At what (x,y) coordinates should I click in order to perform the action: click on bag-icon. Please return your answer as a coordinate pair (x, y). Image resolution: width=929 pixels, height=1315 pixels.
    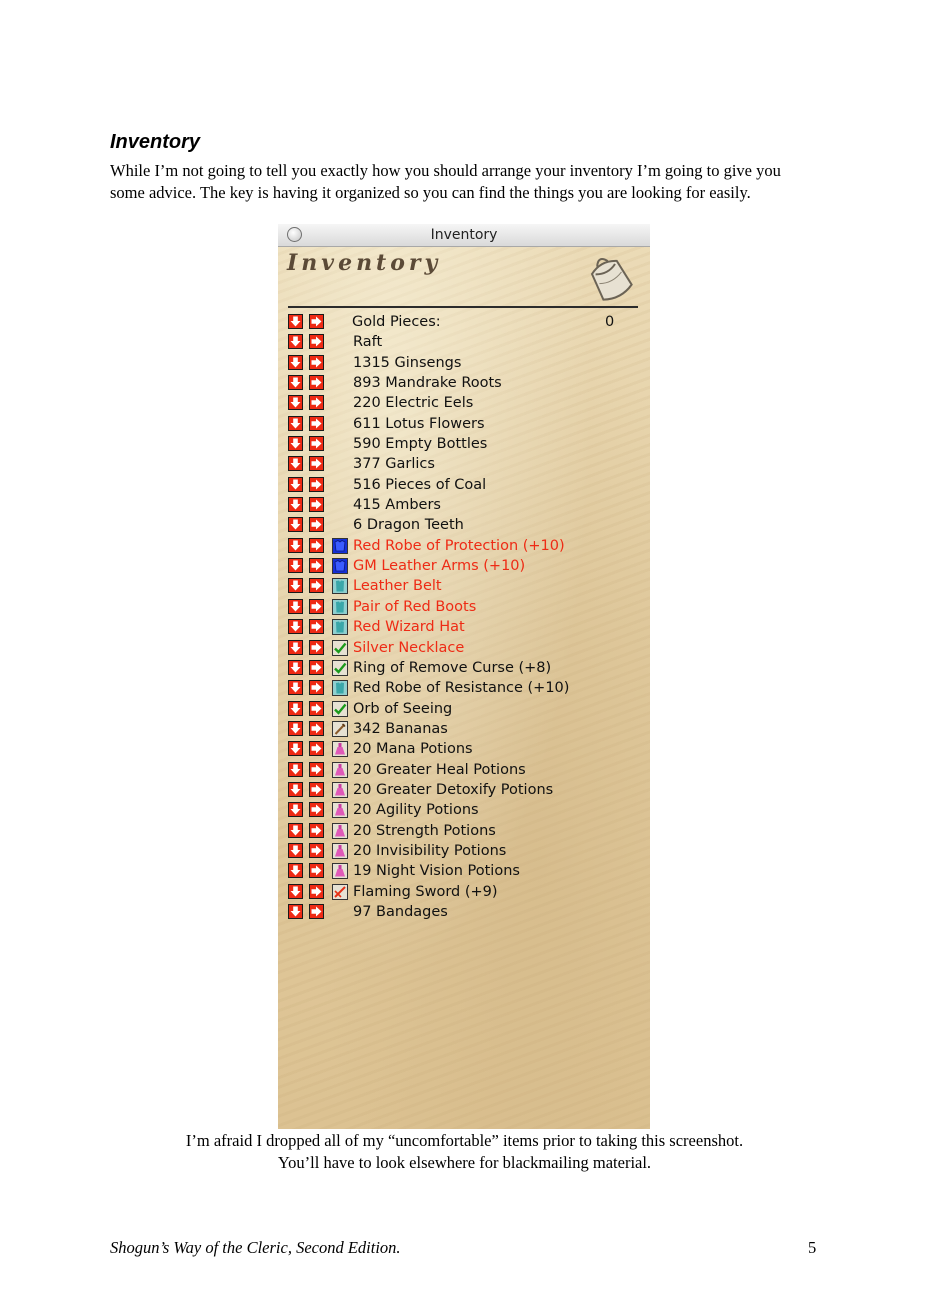
    Looking at the image, I should click on (610, 276).